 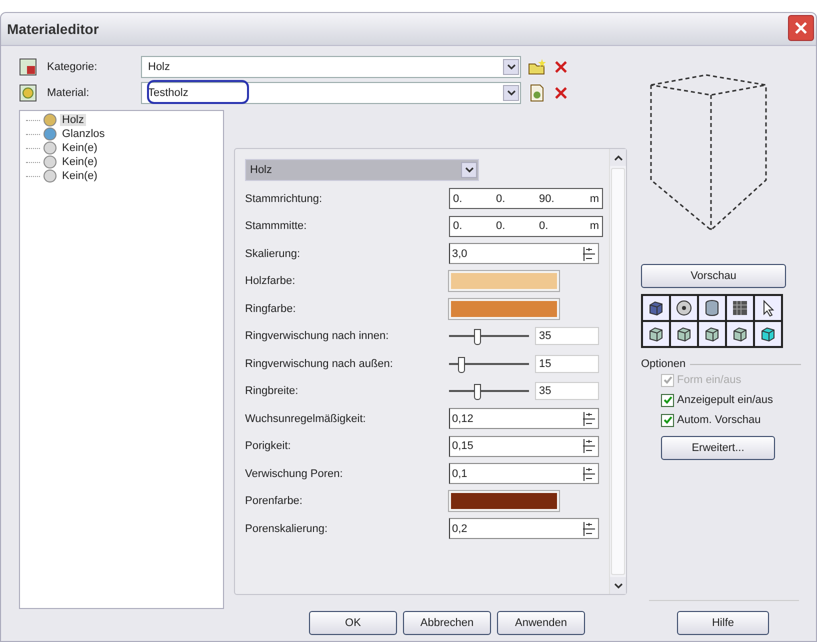 I want to click on property-label: Ringfarbe:, so click(x=271, y=308).